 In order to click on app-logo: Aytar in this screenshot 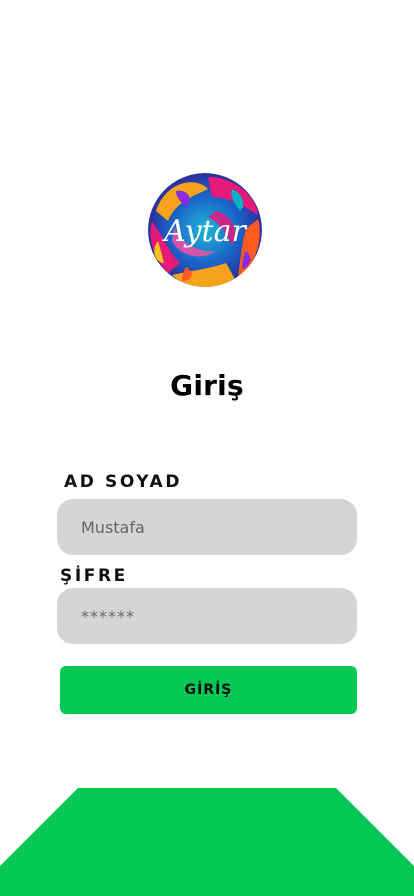, I will do `click(205, 230)`.